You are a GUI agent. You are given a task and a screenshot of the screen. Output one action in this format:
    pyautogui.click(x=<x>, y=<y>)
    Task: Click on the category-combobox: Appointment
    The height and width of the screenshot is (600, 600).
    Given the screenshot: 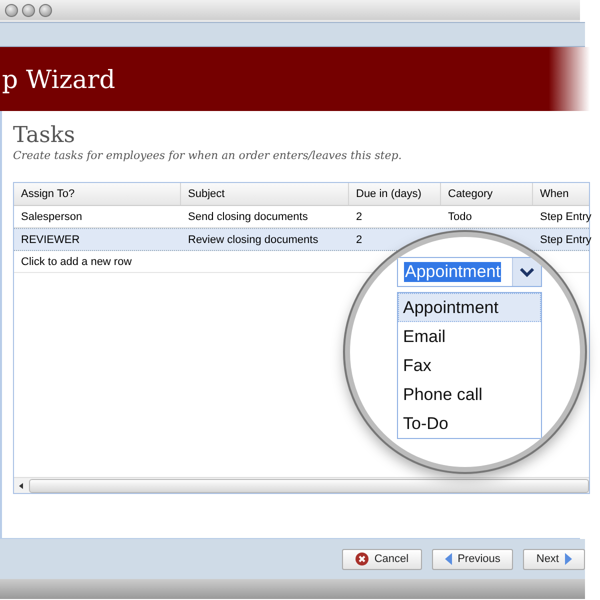 What is the action you would take?
    pyautogui.click(x=469, y=272)
    